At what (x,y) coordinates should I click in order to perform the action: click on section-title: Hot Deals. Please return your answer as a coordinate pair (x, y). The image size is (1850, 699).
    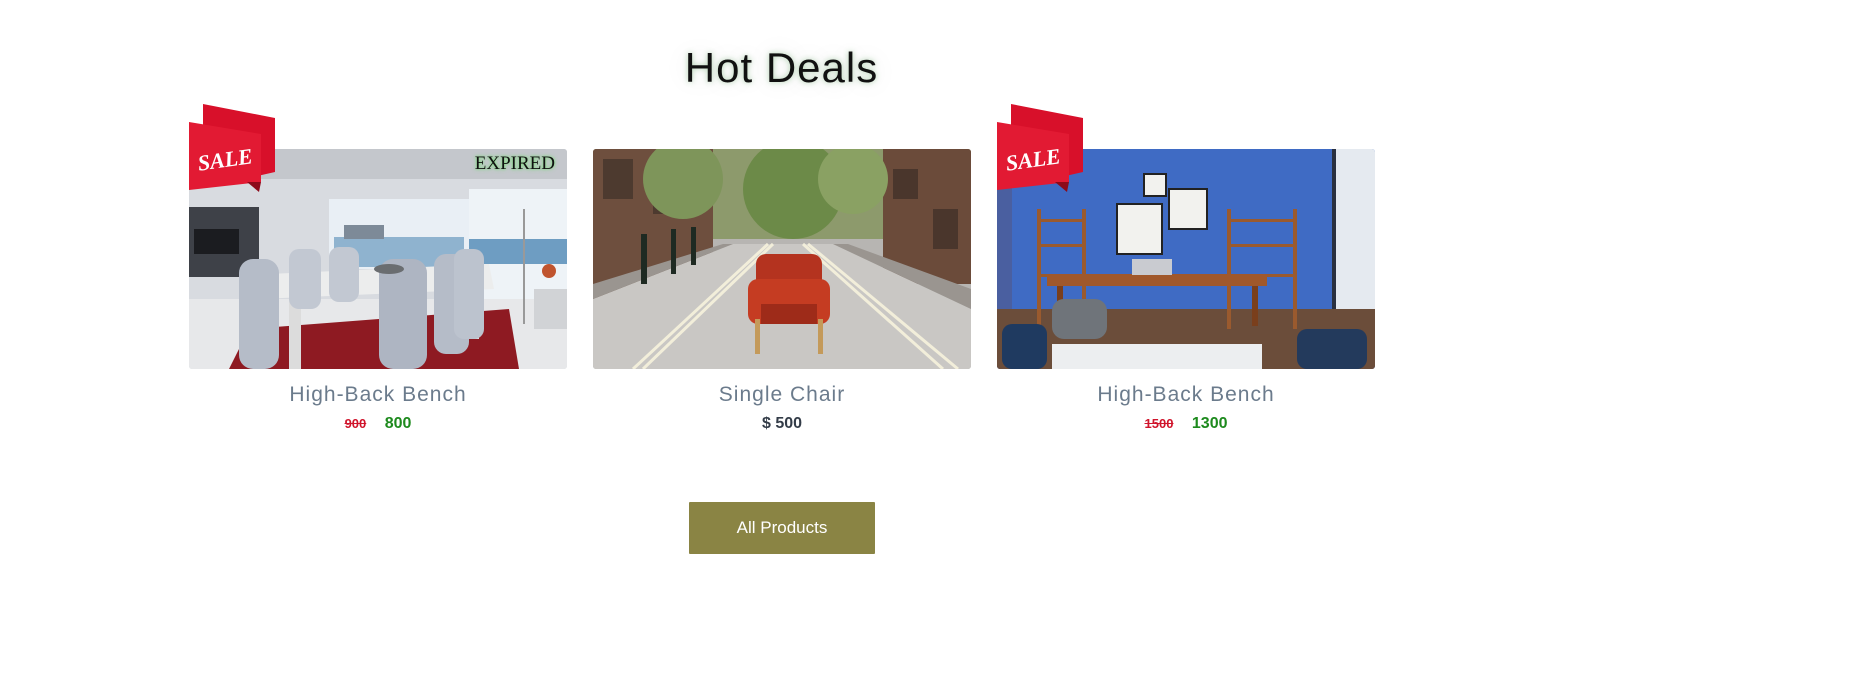
    Looking at the image, I should click on (781, 67).